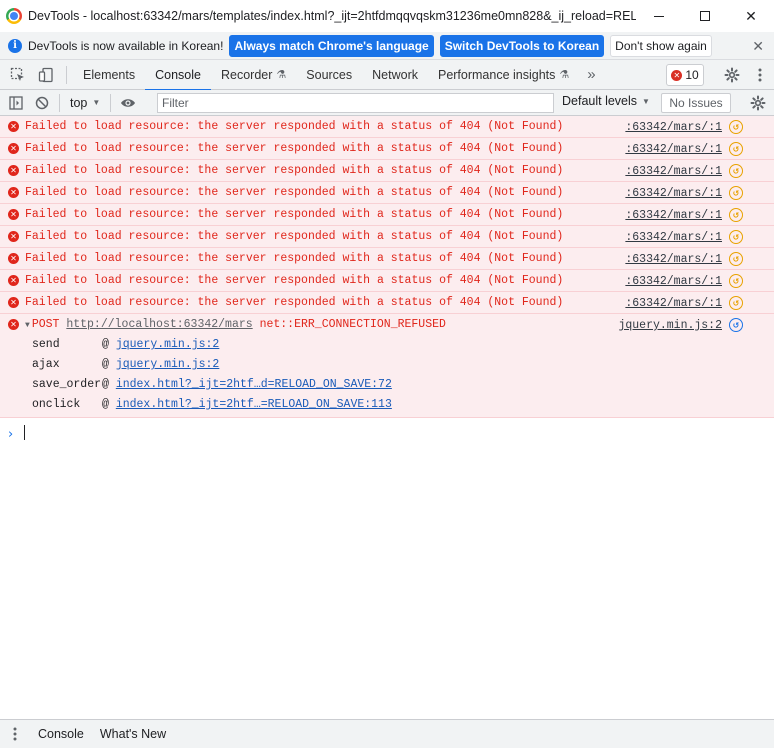  What do you see at coordinates (27, 325) in the screenshot?
I see `expand-triangle-icon: ▼` at bounding box center [27, 325].